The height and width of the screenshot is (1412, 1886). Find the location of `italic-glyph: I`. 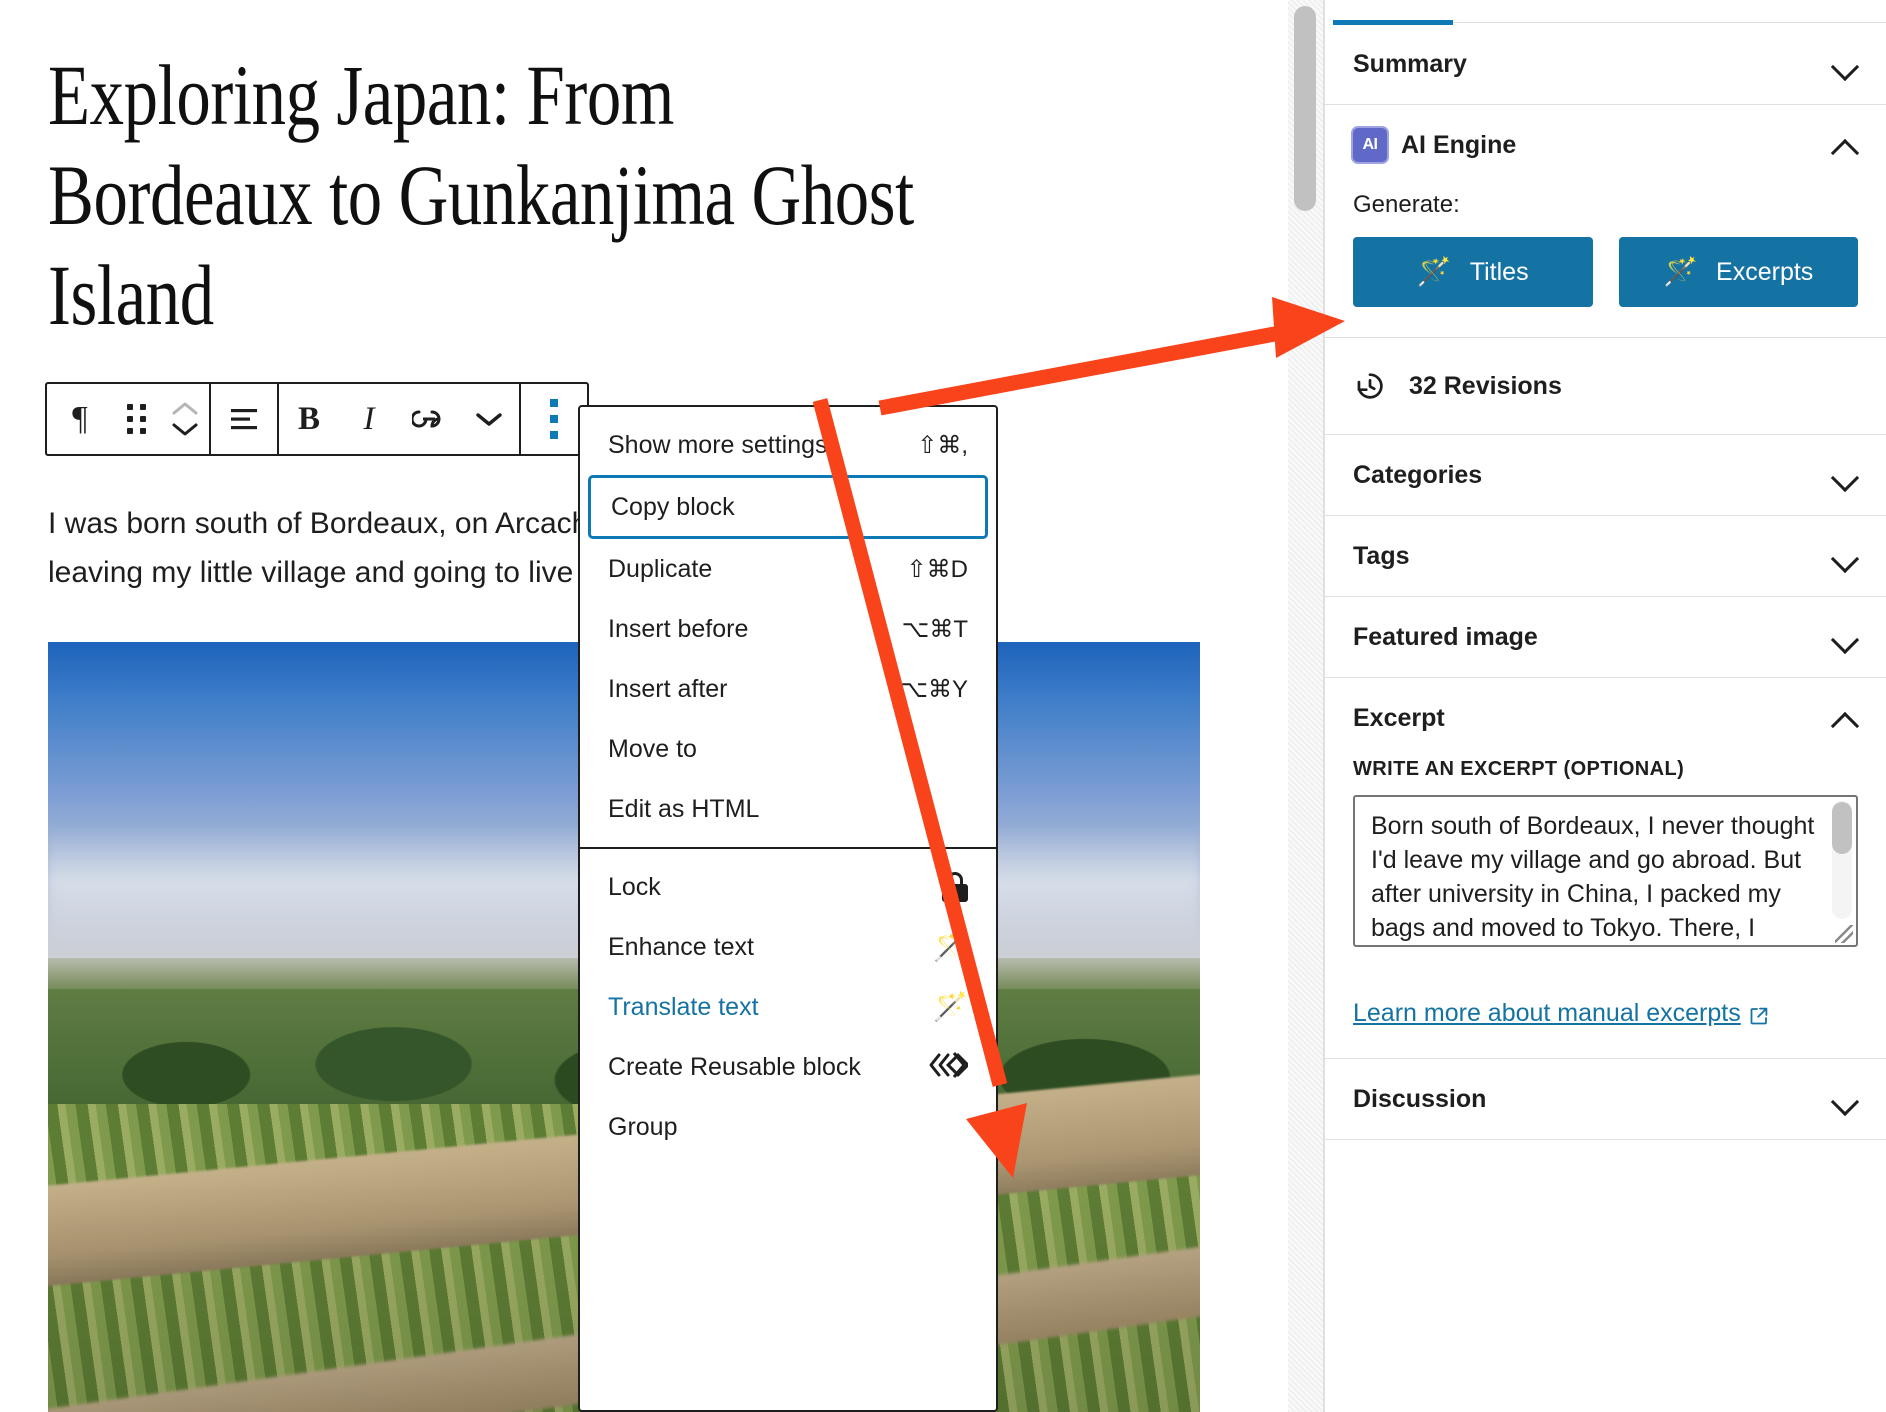

italic-glyph: I is located at coordinates (369, 418).